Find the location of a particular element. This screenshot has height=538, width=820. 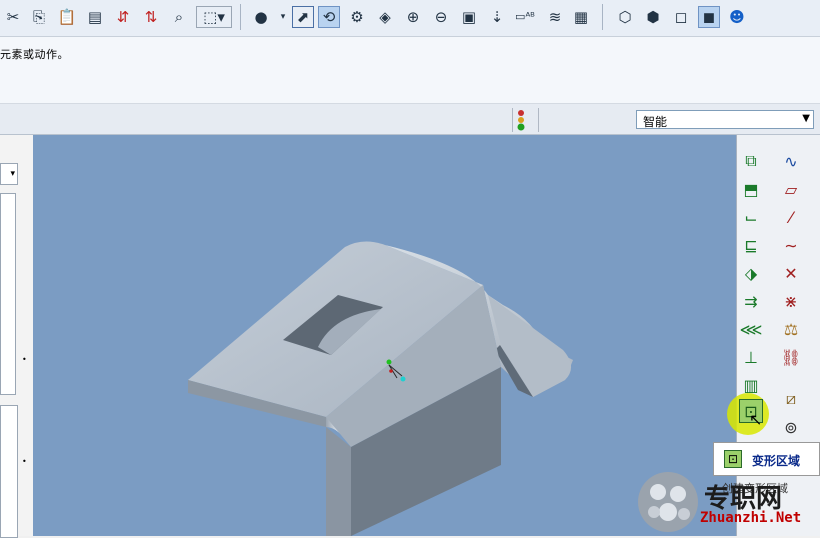

zoom-out-icon: ⊖ is located at coordinates (441, 17).